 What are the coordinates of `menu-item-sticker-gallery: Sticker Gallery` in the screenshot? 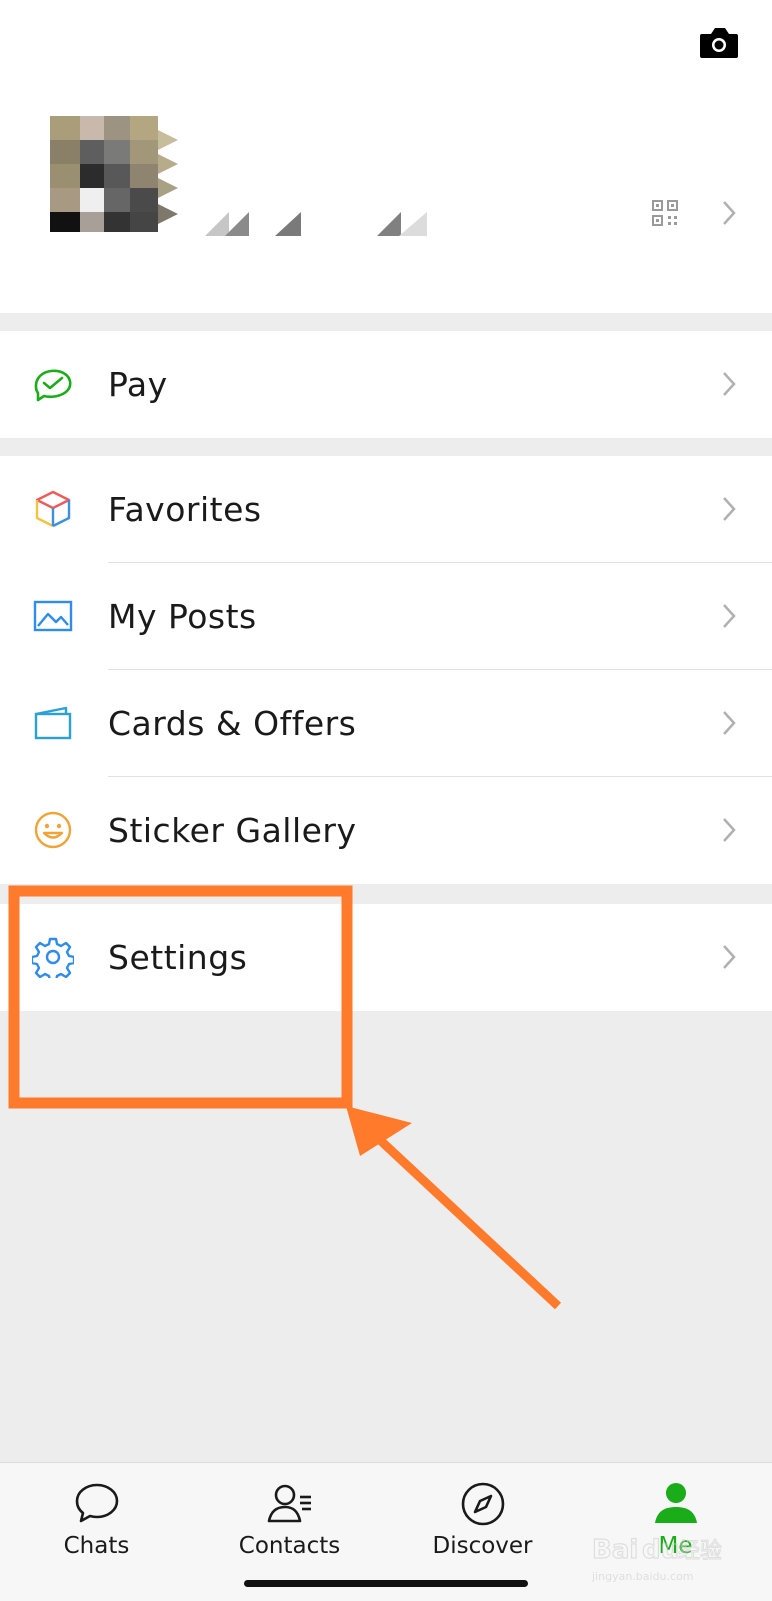 It's located at (386, 830).